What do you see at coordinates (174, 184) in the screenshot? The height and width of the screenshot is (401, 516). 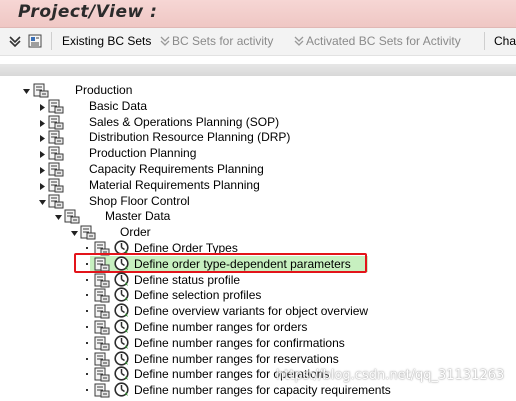 I see `tree-node-label: Material Requirements Planning` at bounding box center [174, 184].